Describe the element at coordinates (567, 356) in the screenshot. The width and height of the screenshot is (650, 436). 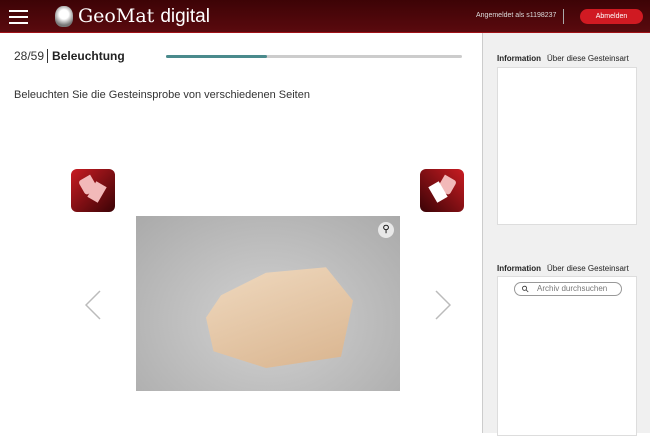
I see `archive-panel` at that location.